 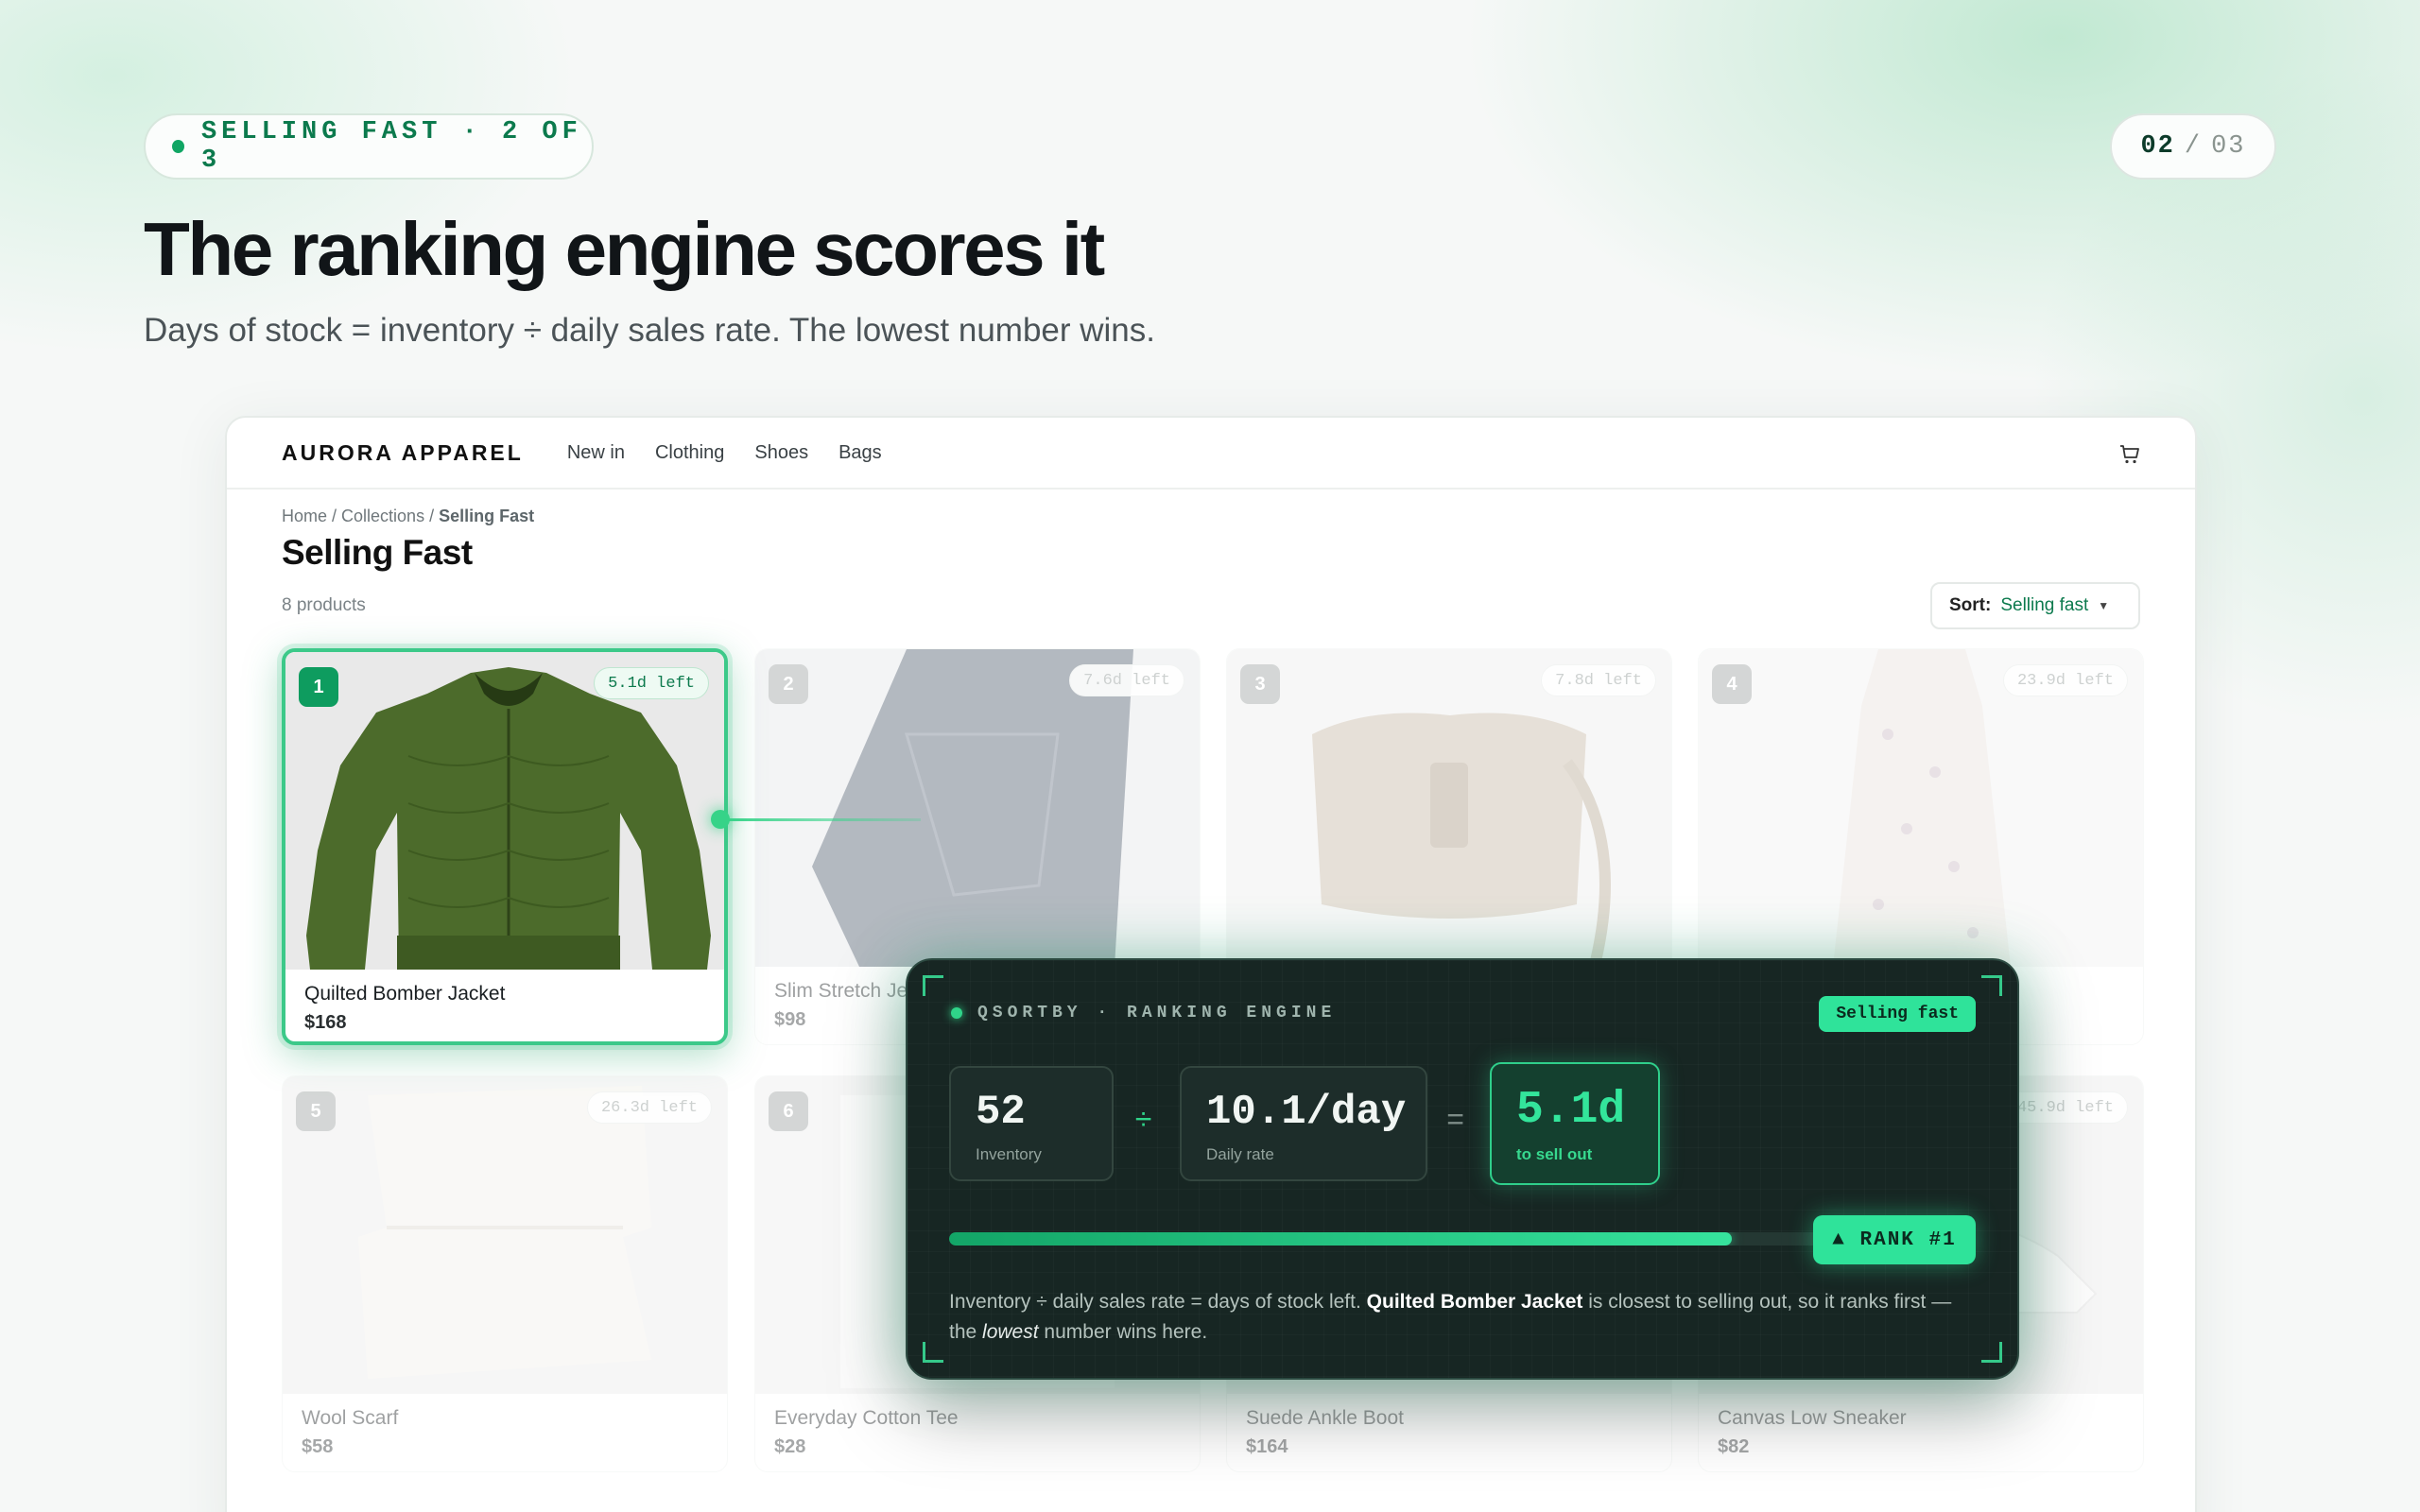 What do you see at coordinates (977, 808) in the screenshot?
I see `product-image-jeans` at bounding box center [977, 808].